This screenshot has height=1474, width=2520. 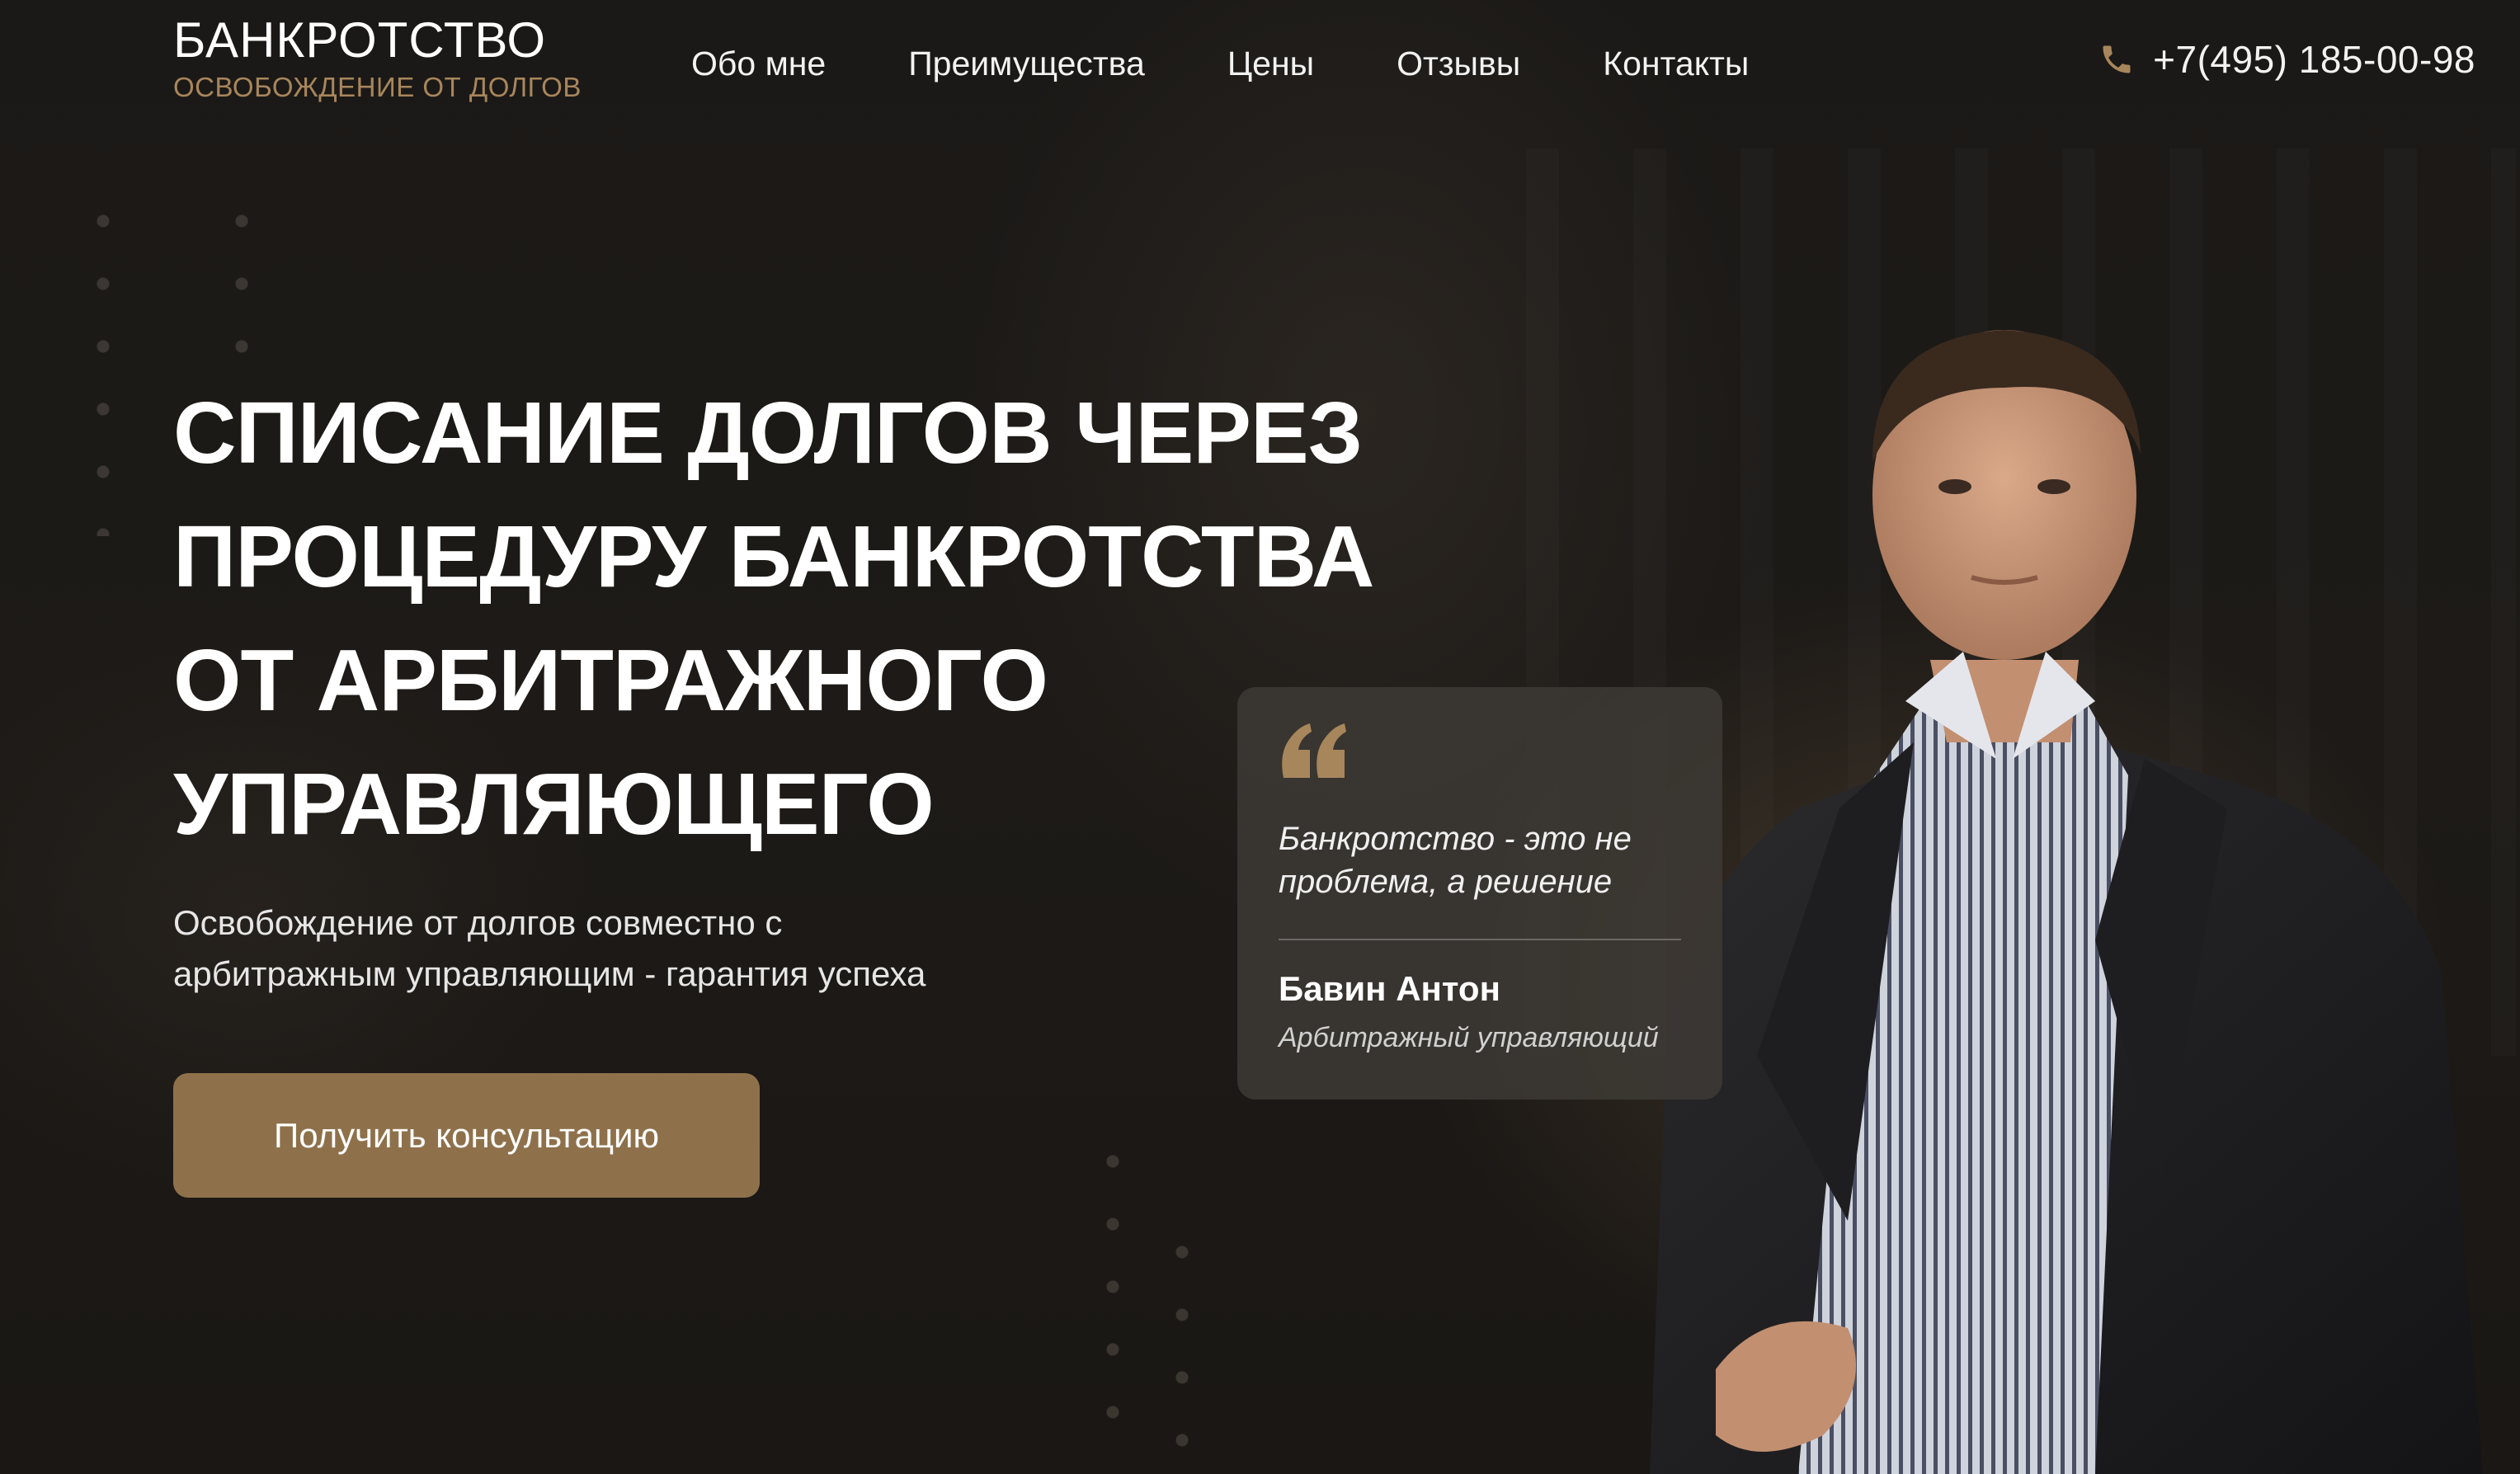 What do you see at coordinates (2117, 59) in the screenshot?
I see `phone-icon` at bounding box center [2117, 59].